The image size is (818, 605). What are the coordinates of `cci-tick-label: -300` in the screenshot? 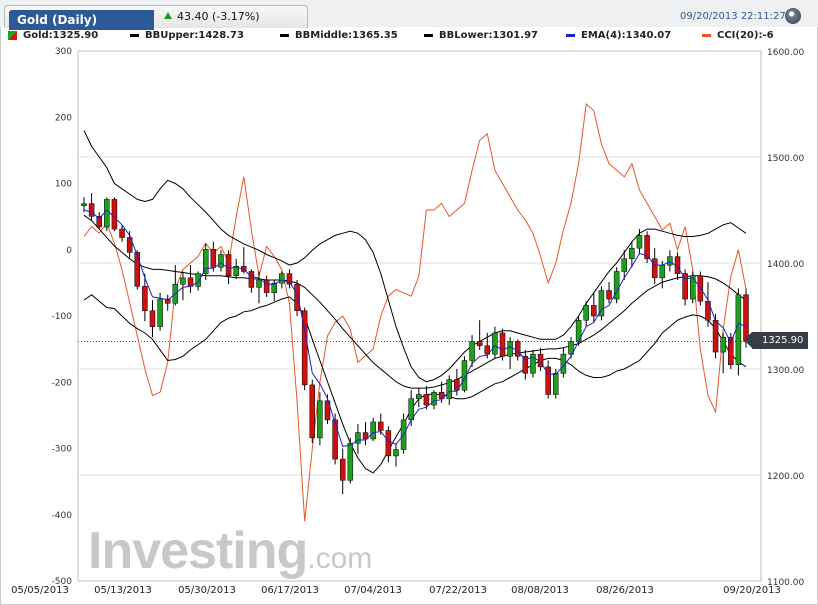 It's located at (62, 450).